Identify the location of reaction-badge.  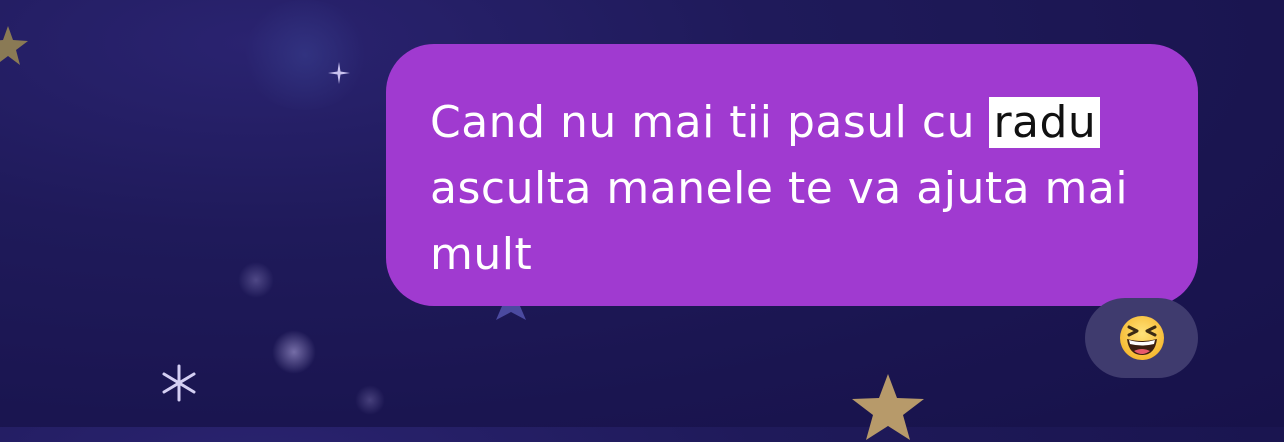
(1141, 338).